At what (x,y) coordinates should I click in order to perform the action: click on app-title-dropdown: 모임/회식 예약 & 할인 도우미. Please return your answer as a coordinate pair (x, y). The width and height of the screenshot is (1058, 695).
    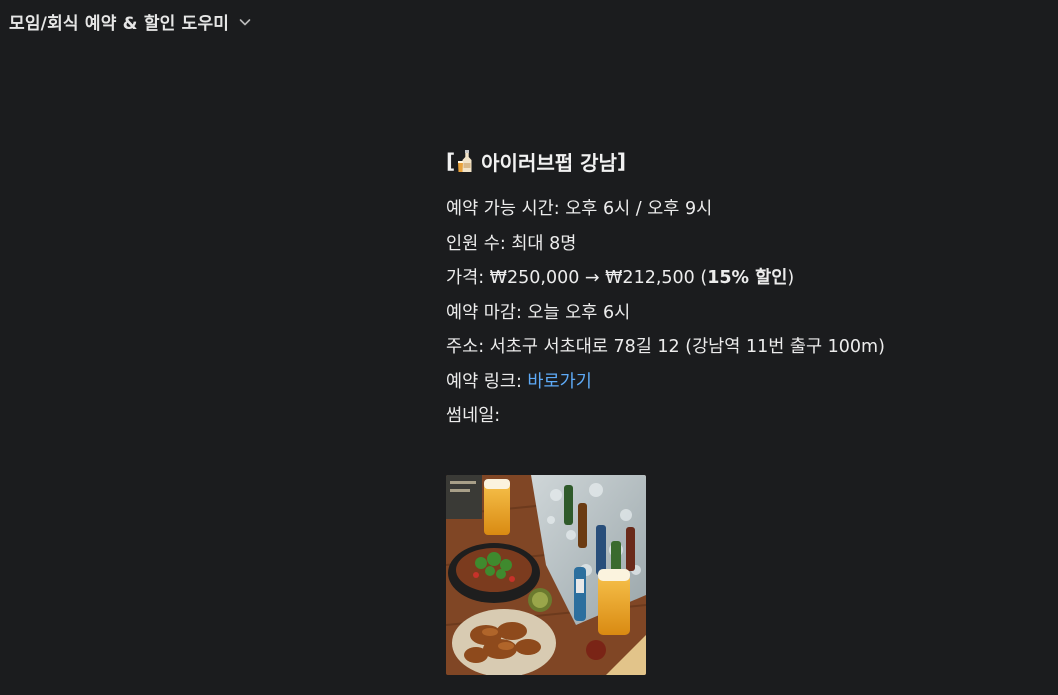
    Looking at the image, I should click on (131, 21).